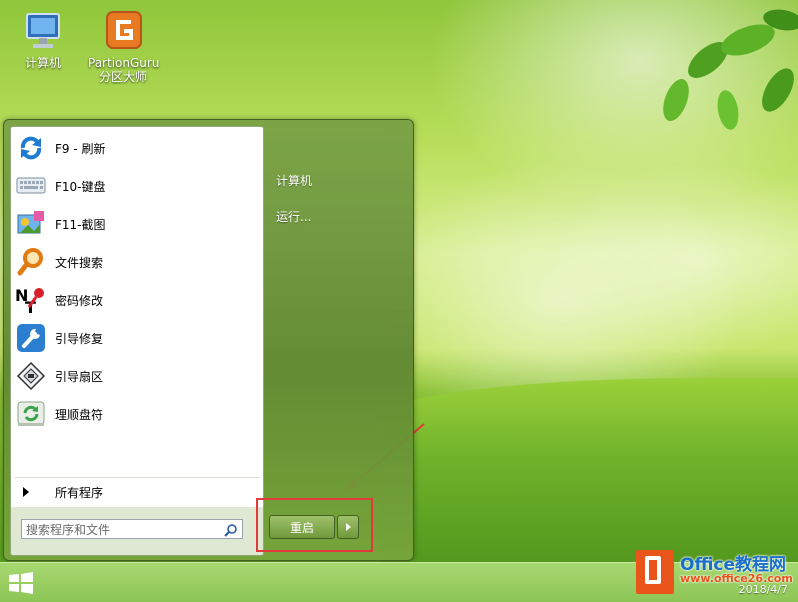 This screenshot has height=602, width=798. Describe the element at coordinates (137, 376) in the screenshot. I see `menu-item-boot-sector: 引导扇区` at that location.